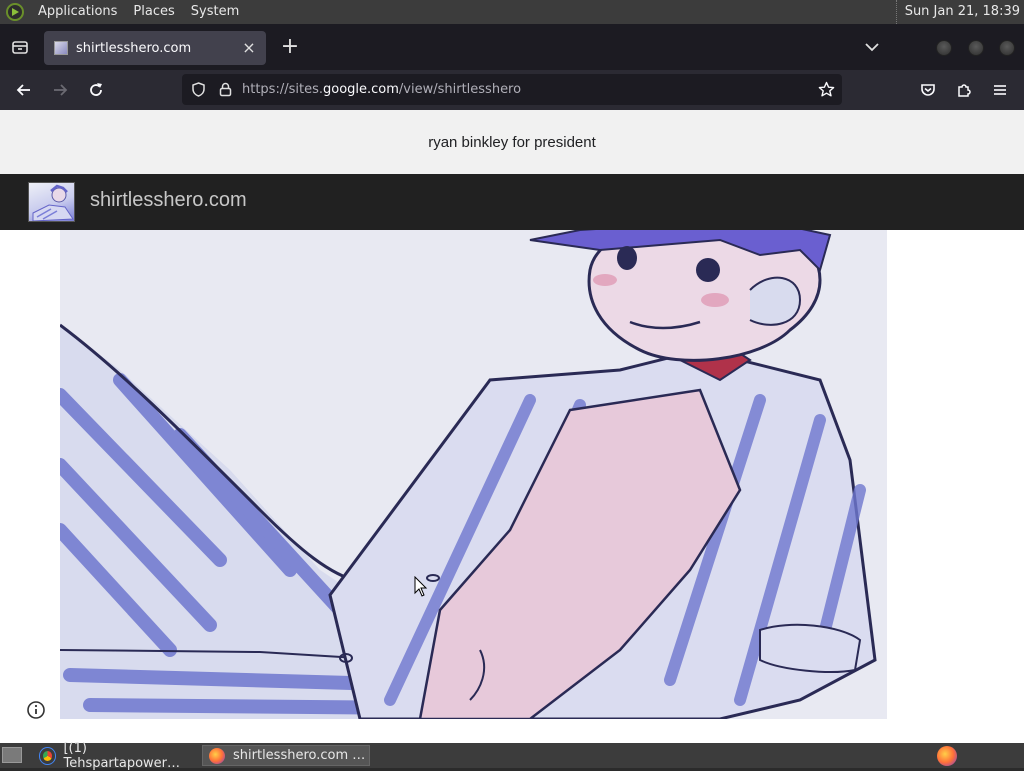 This screenshot has width=1024, height=771. I want to click on tab-strip: shirtlesshero.com × +, so click(512, 47).